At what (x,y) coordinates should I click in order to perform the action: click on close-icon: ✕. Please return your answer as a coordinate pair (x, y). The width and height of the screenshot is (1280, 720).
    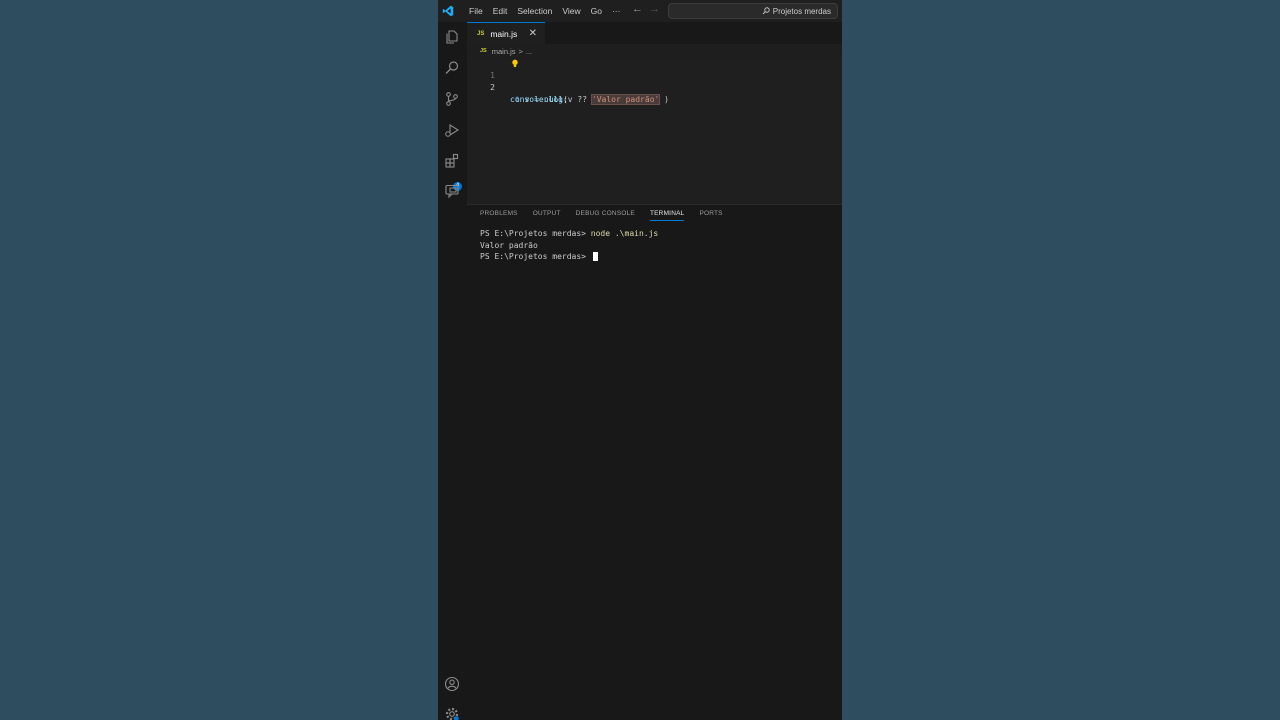
    Looking at the image, I should click on (533, 33).